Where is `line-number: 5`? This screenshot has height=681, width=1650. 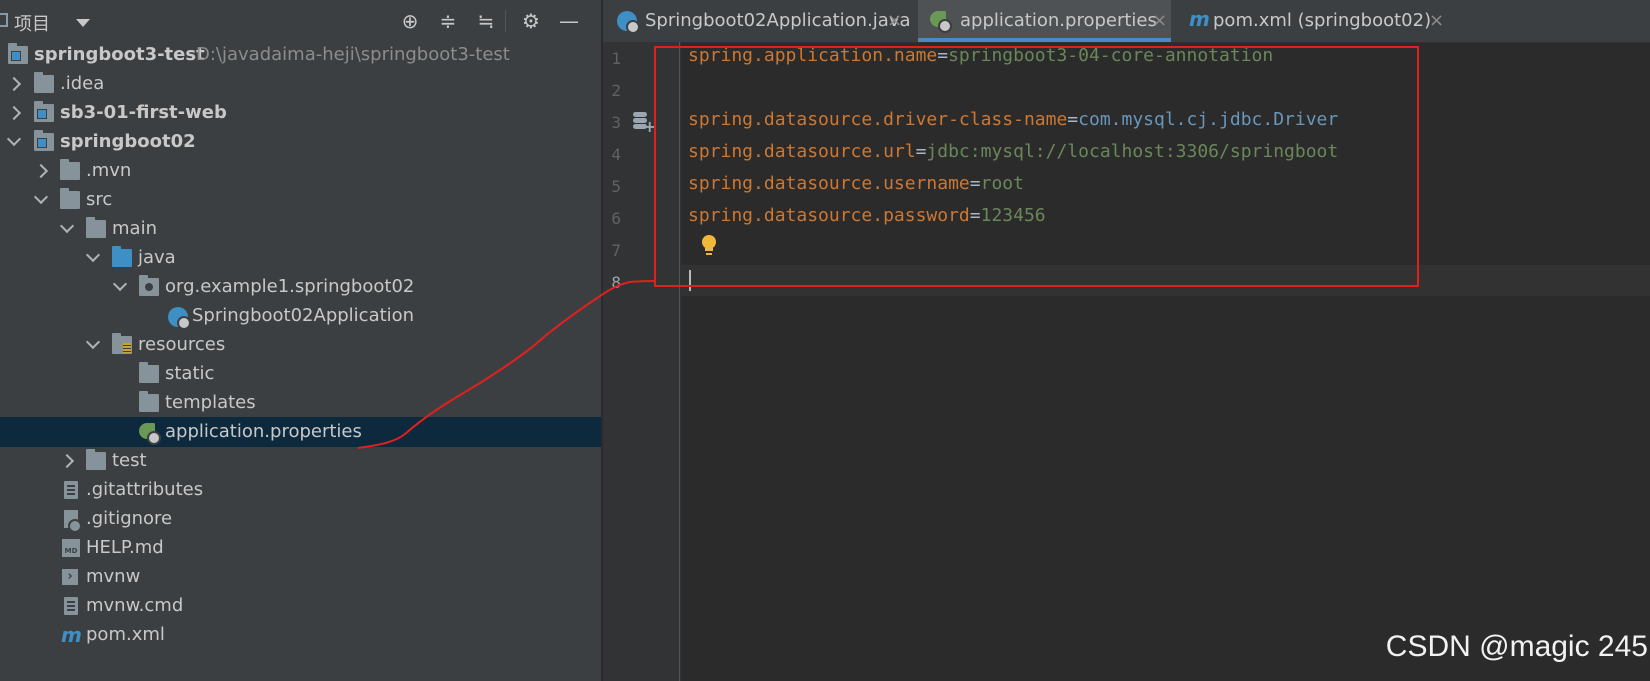
line-number: 5 is located at coordinates (616, 186).